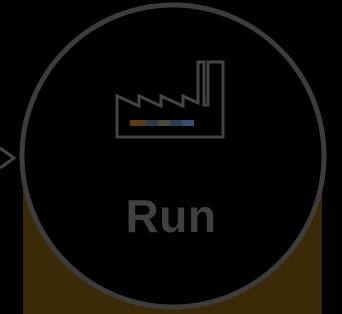 This screenshot has height=314, width=342. I want to click on node-label: Run, so click(171, 216).